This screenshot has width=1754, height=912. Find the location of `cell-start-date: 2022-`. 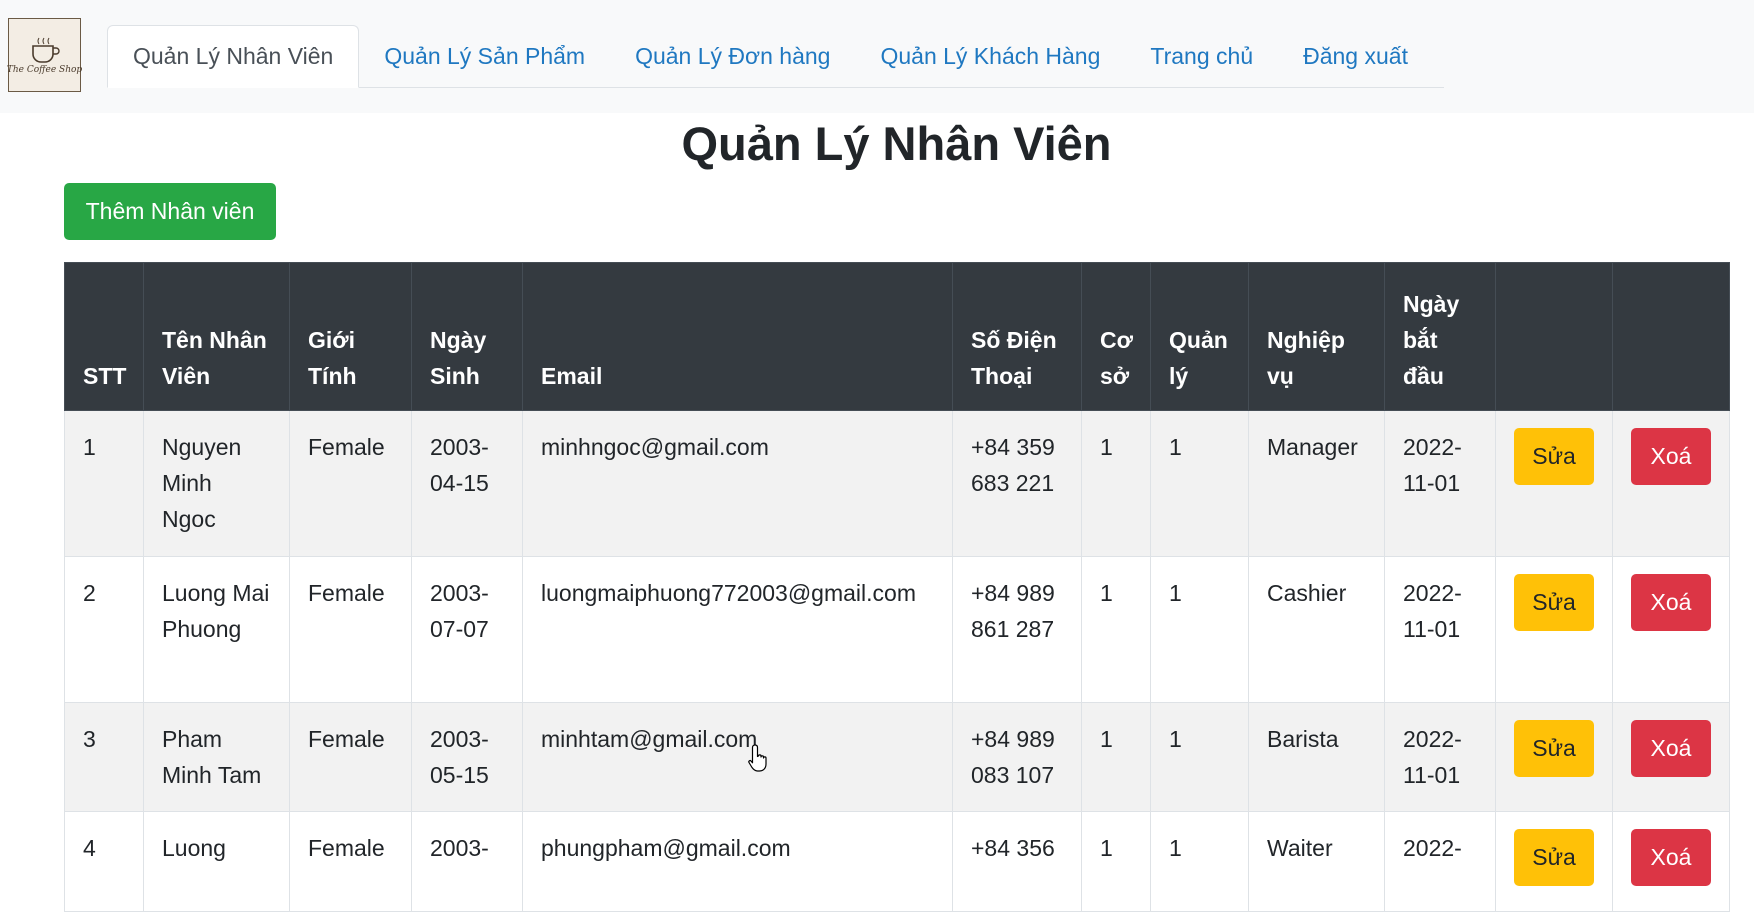

cell-start-date: 2022- is located at coordinates (1440, 861).